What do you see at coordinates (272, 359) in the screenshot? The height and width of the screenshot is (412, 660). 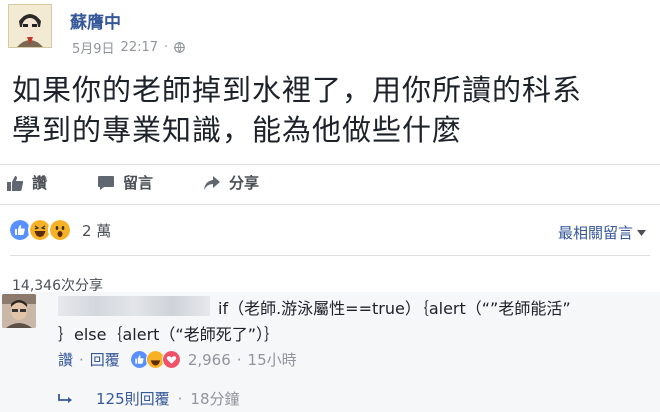 I see `comment-time: 15小時` at bounding box center [272, 359].